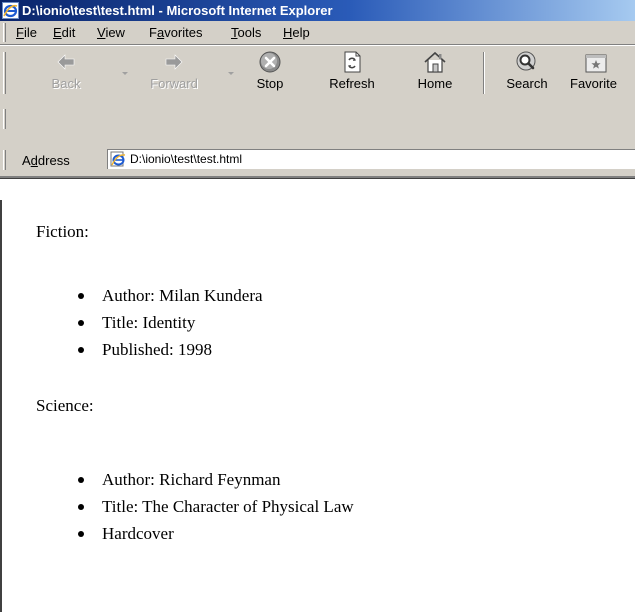 This screenshot has width=635, height=612. I want to click on list-item: Title: The Character of Physical Law, so click(216, 506).